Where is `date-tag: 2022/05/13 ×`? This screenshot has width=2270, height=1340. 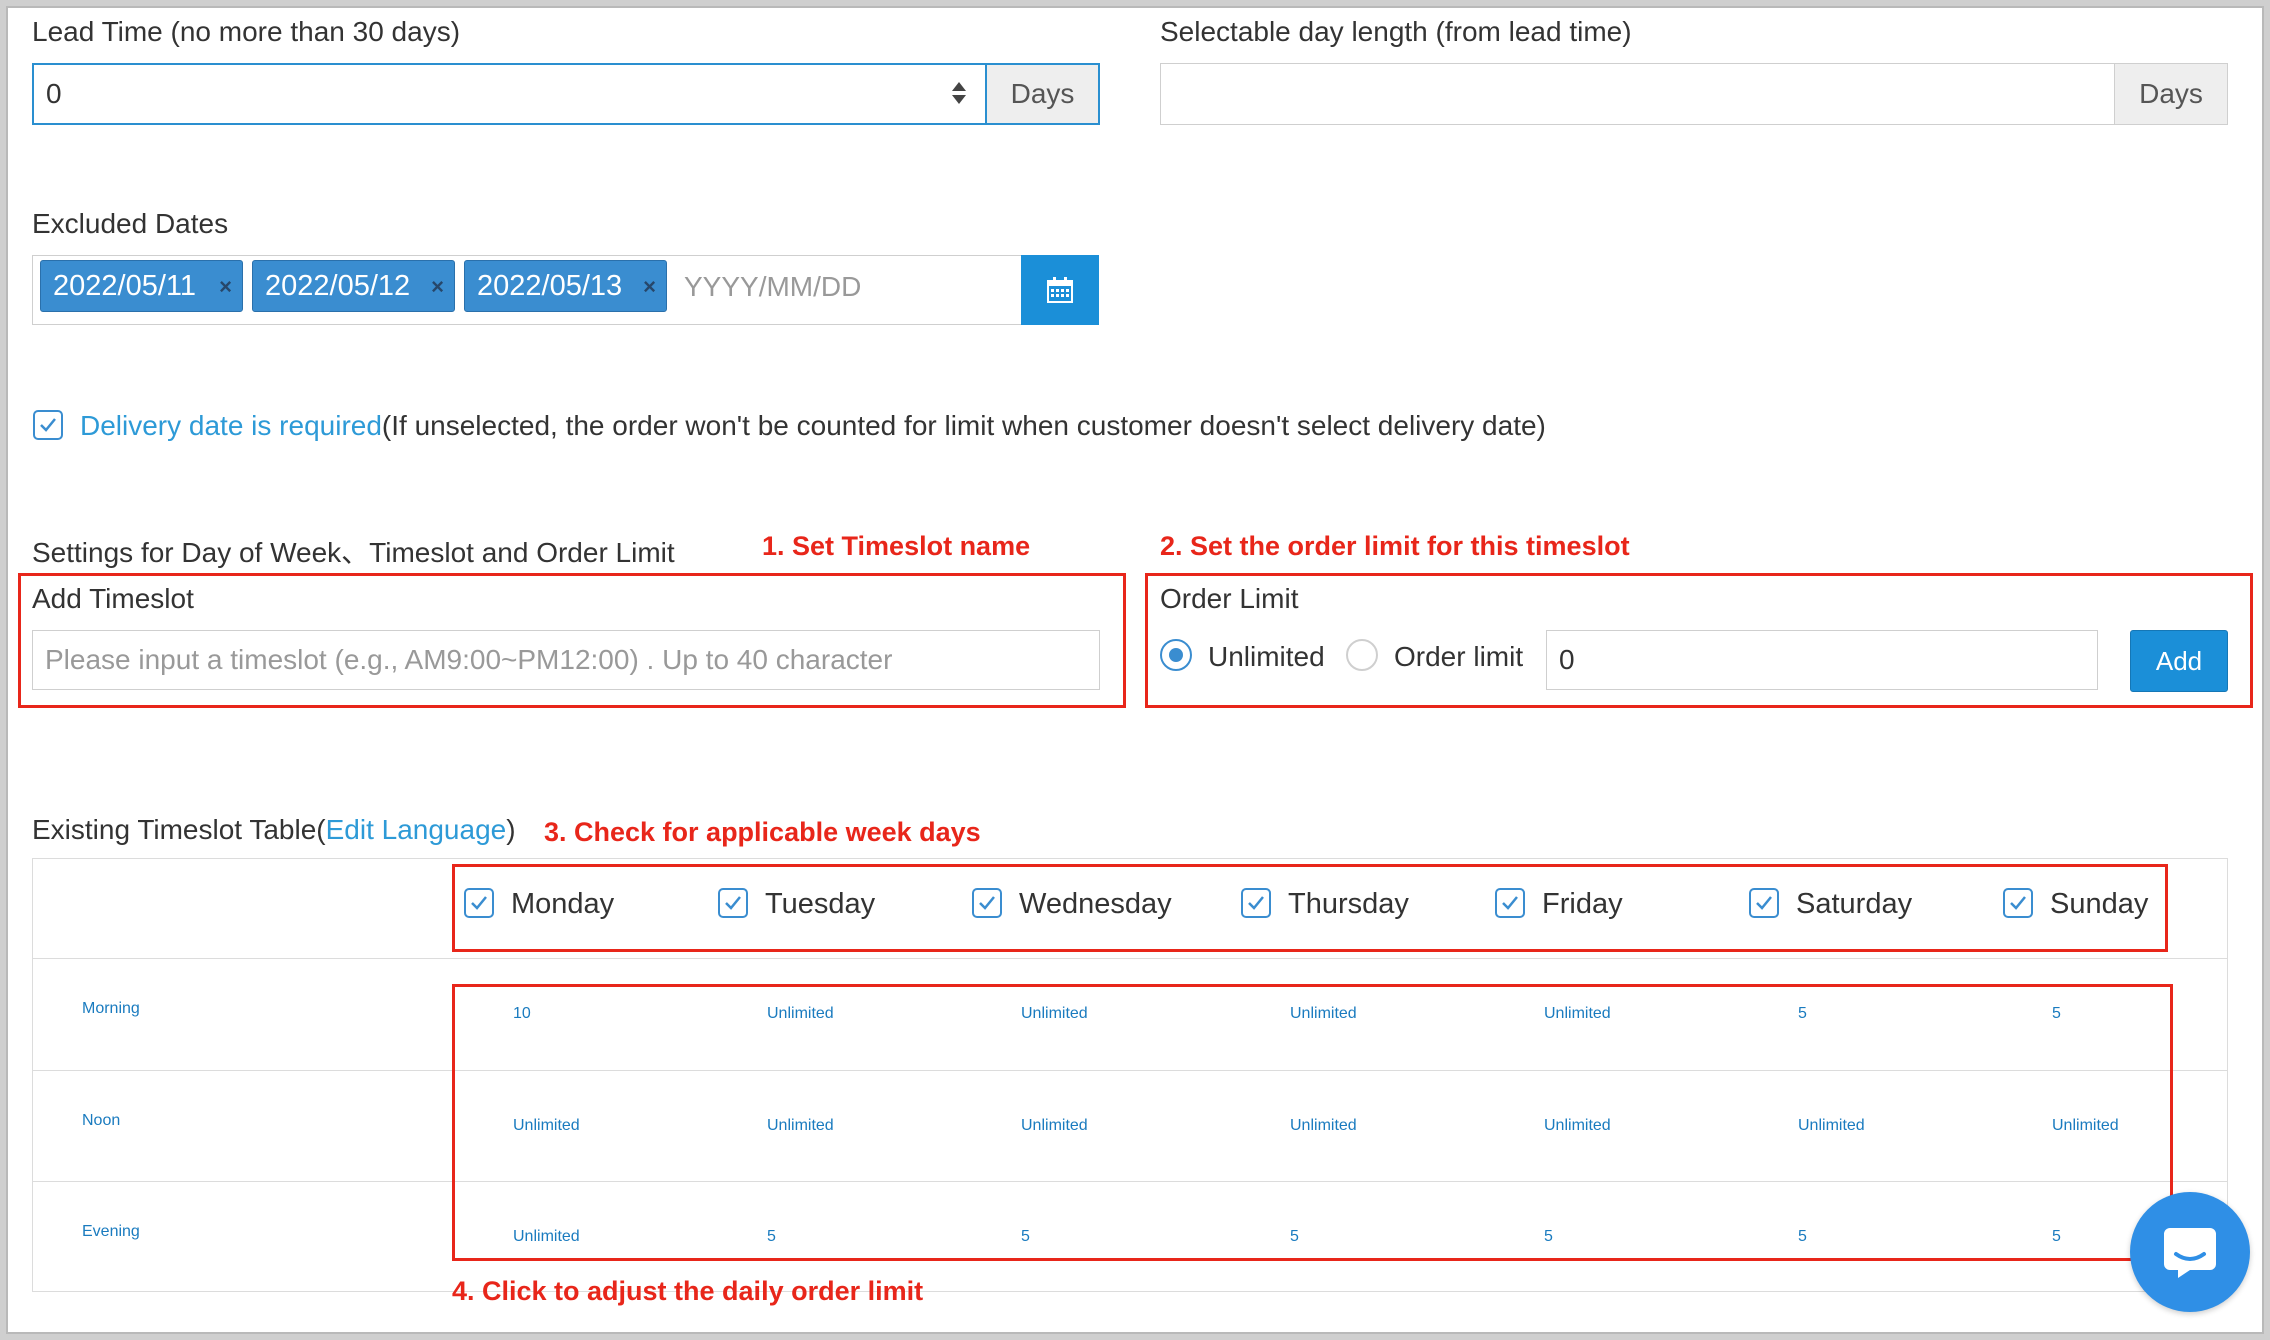
date-tag: 2022/05/13 × is located at coordinates (565, 286).